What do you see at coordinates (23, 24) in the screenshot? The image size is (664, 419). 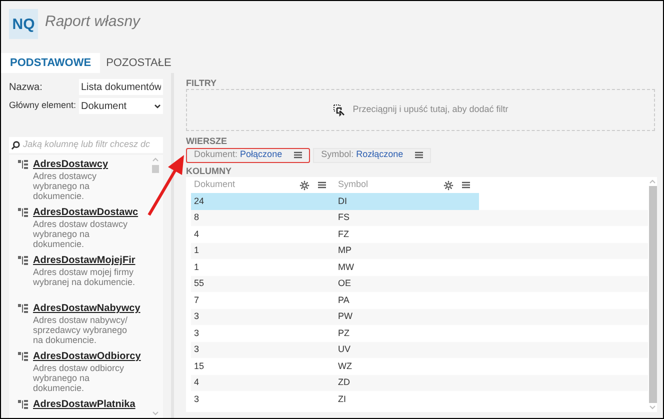 I see `app-logo: NQ` at bounding box center [23, 24].